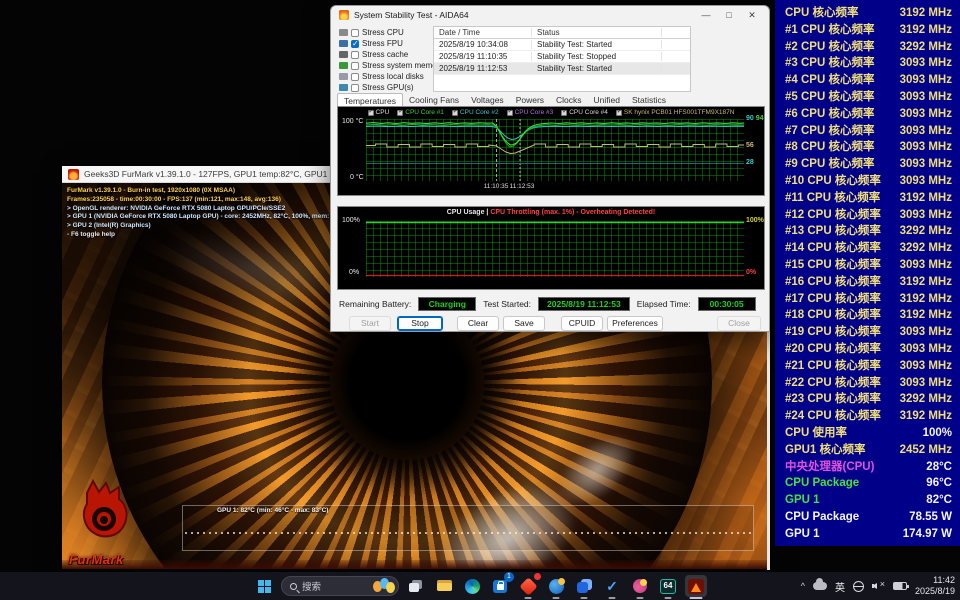  What do you see at coordinates (878, 585) in the screenshot?
I see `volume-muted-icon` at bounding box center [878, 585].